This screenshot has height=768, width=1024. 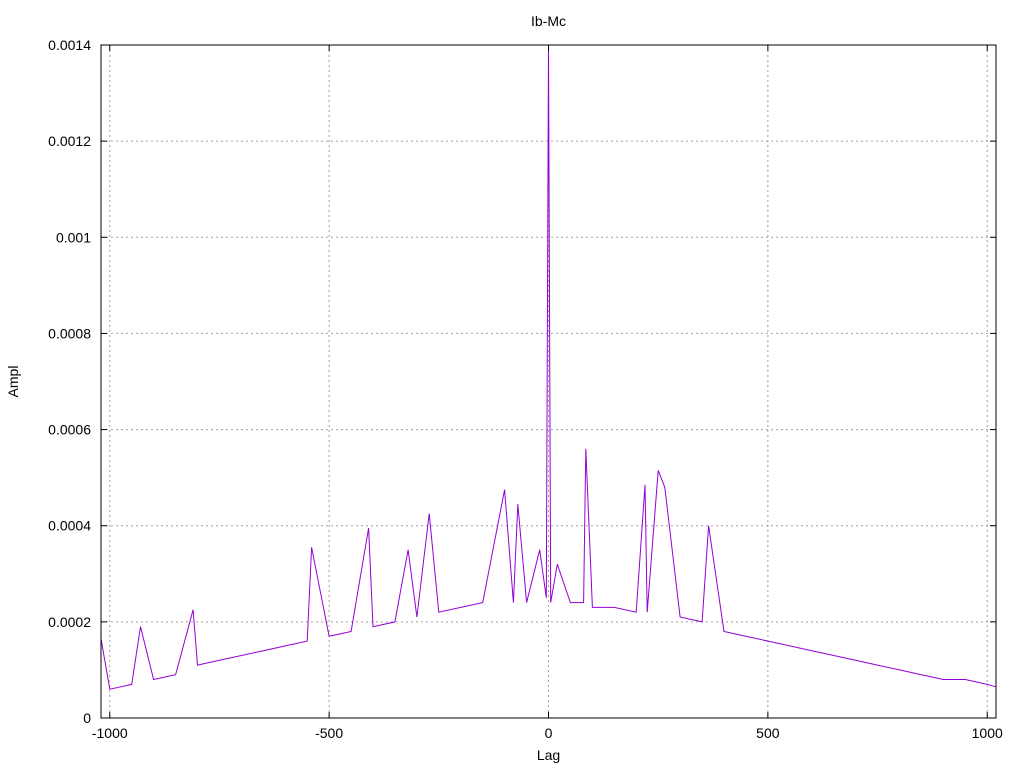 What do you see at coordinates (69, 526) in the screenshot?
I see `y-tick-label: 0.0004` at bounding box center [69, 526].